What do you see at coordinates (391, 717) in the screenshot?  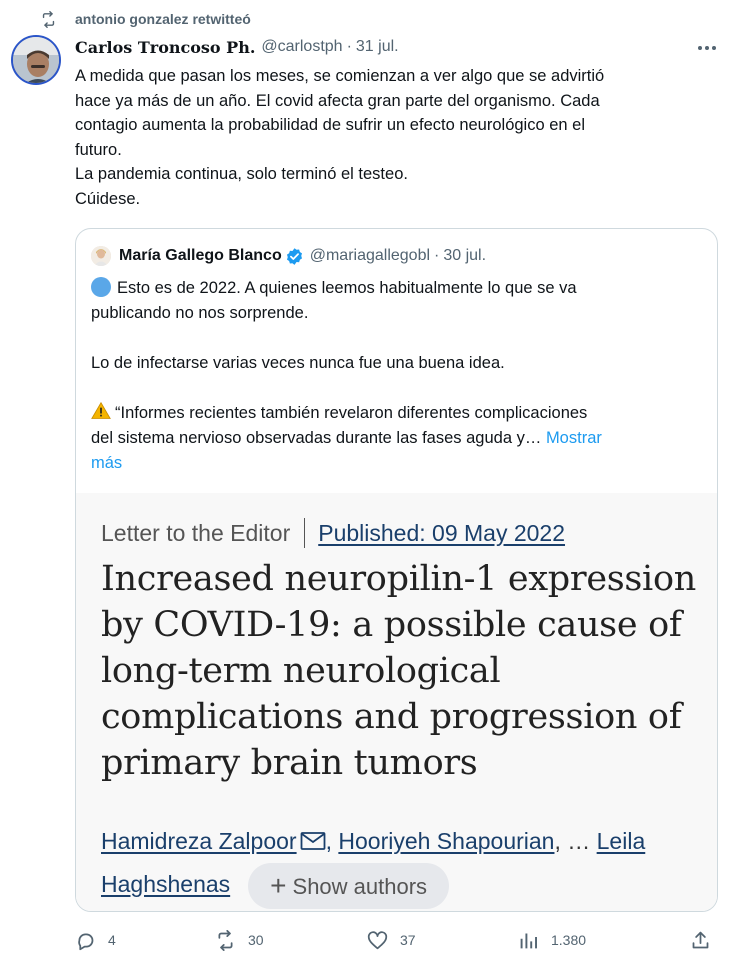 I see `article-title-line: complications and progression of` at bounding box center [391, 717].